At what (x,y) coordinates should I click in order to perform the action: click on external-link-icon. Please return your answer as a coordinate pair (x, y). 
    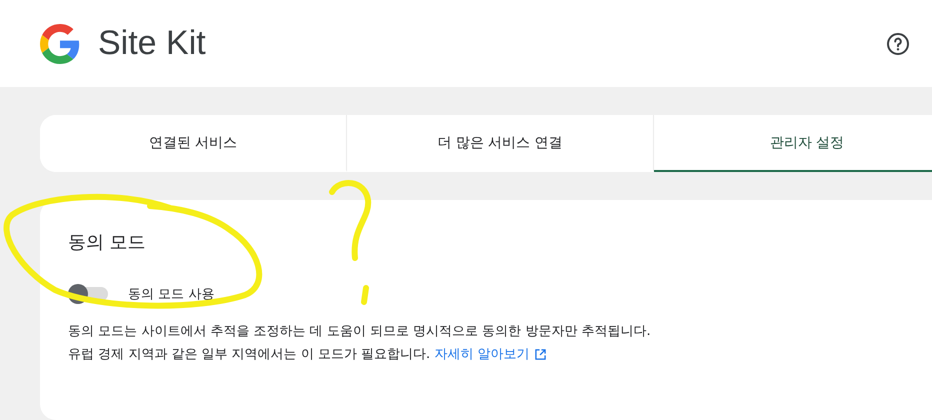
    Looking at the image, I should click on (540, 354).